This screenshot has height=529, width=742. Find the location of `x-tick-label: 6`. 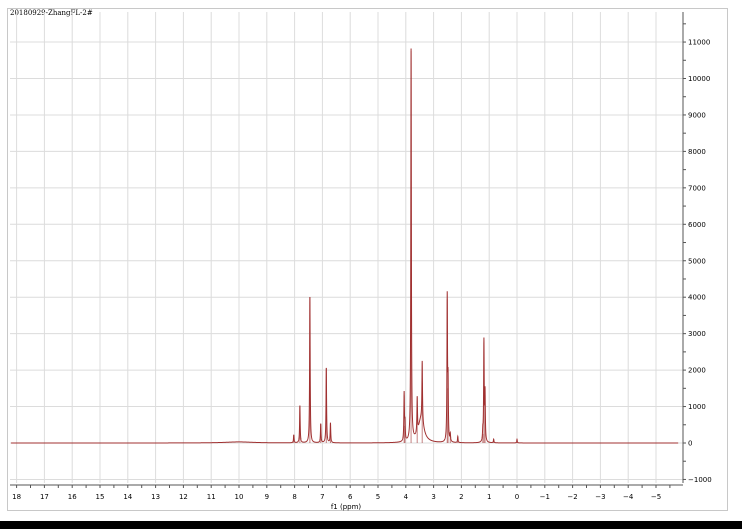

x-tick-label: 6 is located at coordinates (350, 497).